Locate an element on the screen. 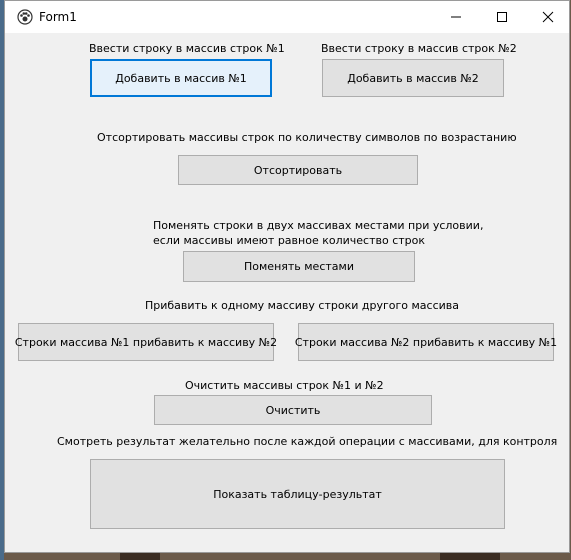 The height and width of the screenshot is (560, 571). add-to-array2-button: Добавить в массив №2 is located at coordinates (413, 78).